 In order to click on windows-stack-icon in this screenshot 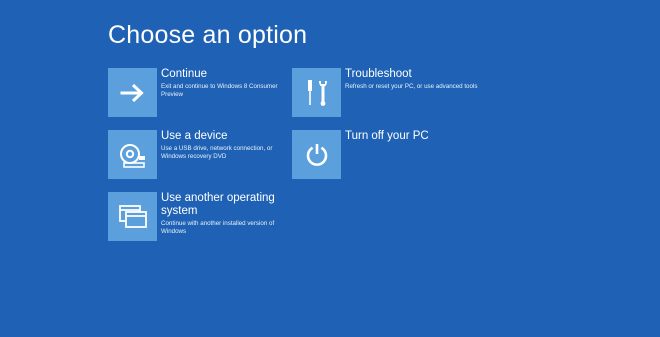, I will do `click(132, 216)`.